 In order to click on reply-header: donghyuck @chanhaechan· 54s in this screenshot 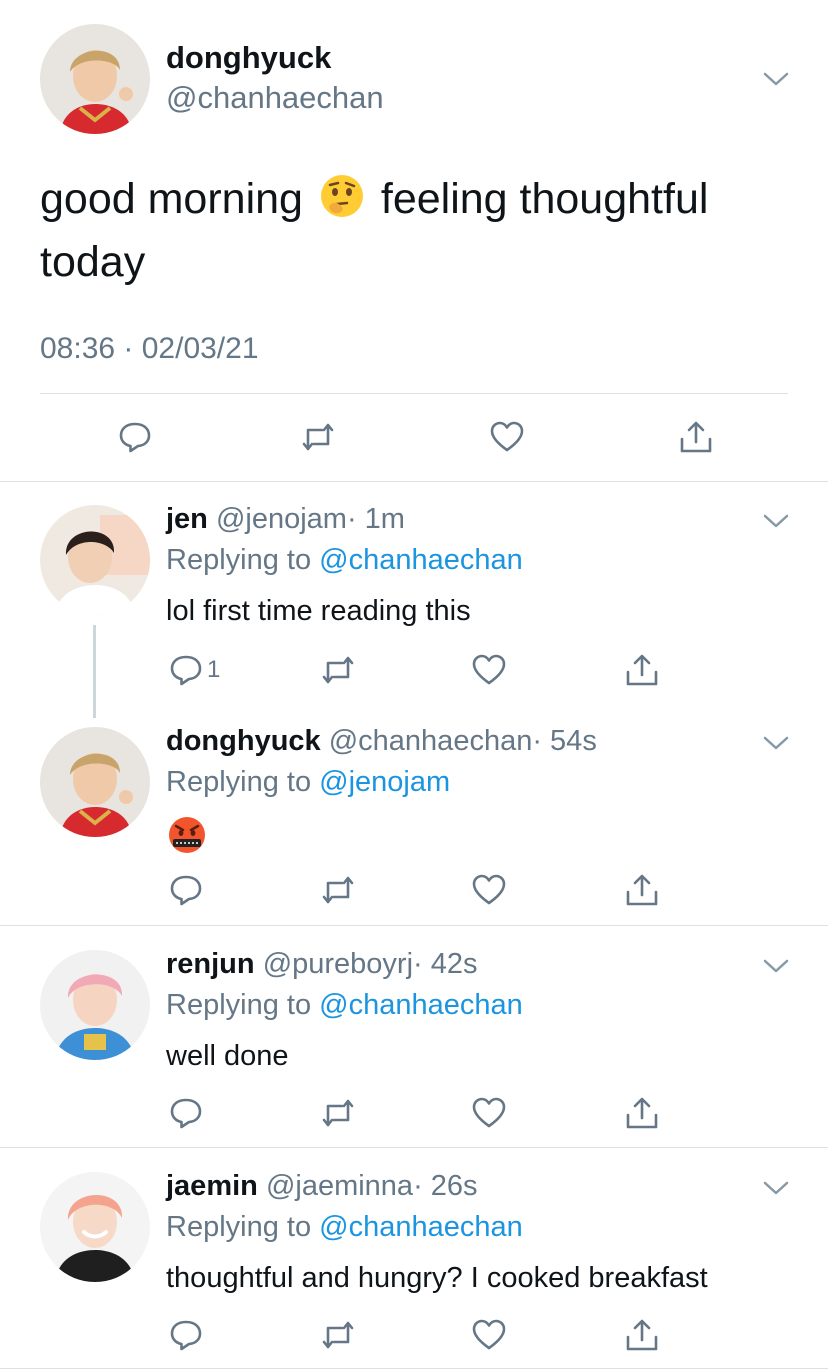, I will do `click(381, 741)`.